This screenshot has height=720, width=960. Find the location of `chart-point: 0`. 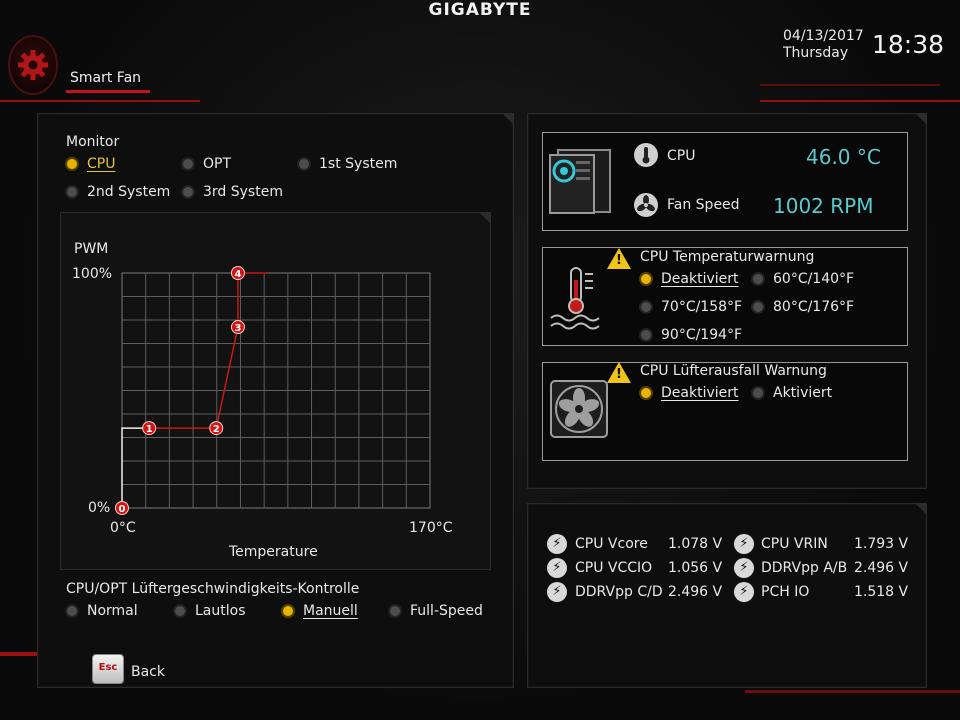

chart-point: 0 is located at coordinates (122, 508).